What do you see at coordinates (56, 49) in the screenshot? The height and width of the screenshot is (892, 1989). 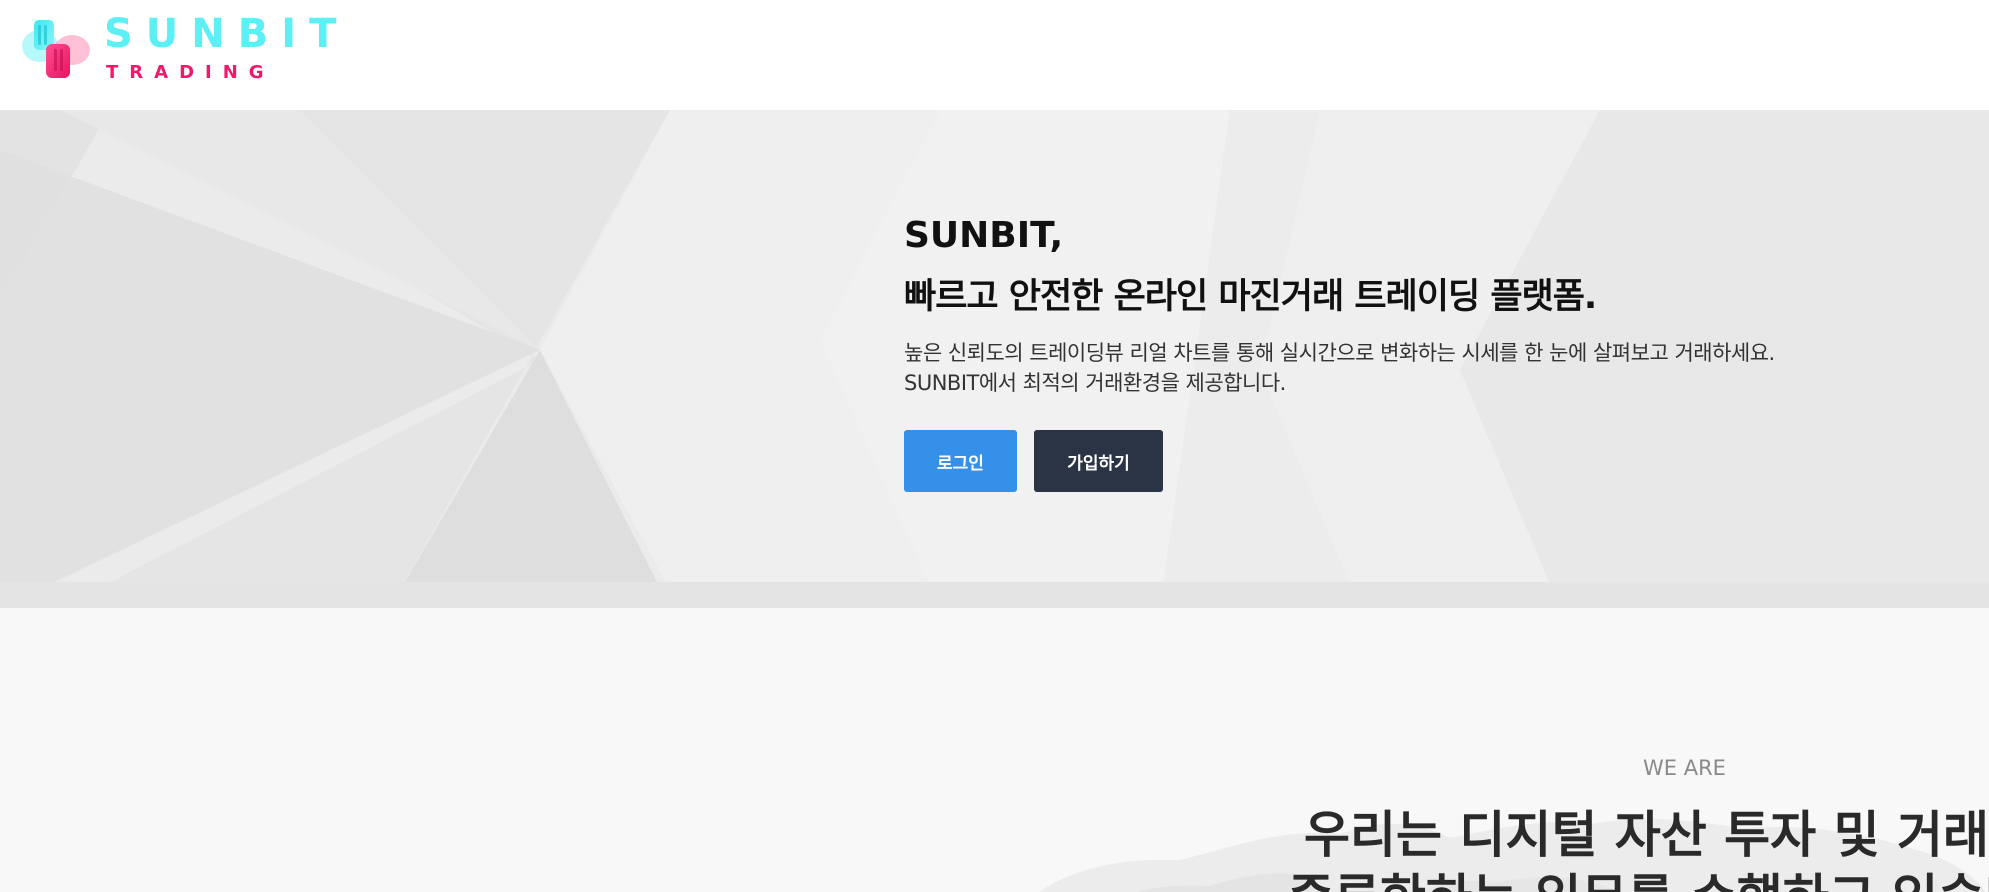 I see `hand-logo-icon` at bounding box center [56, 49].